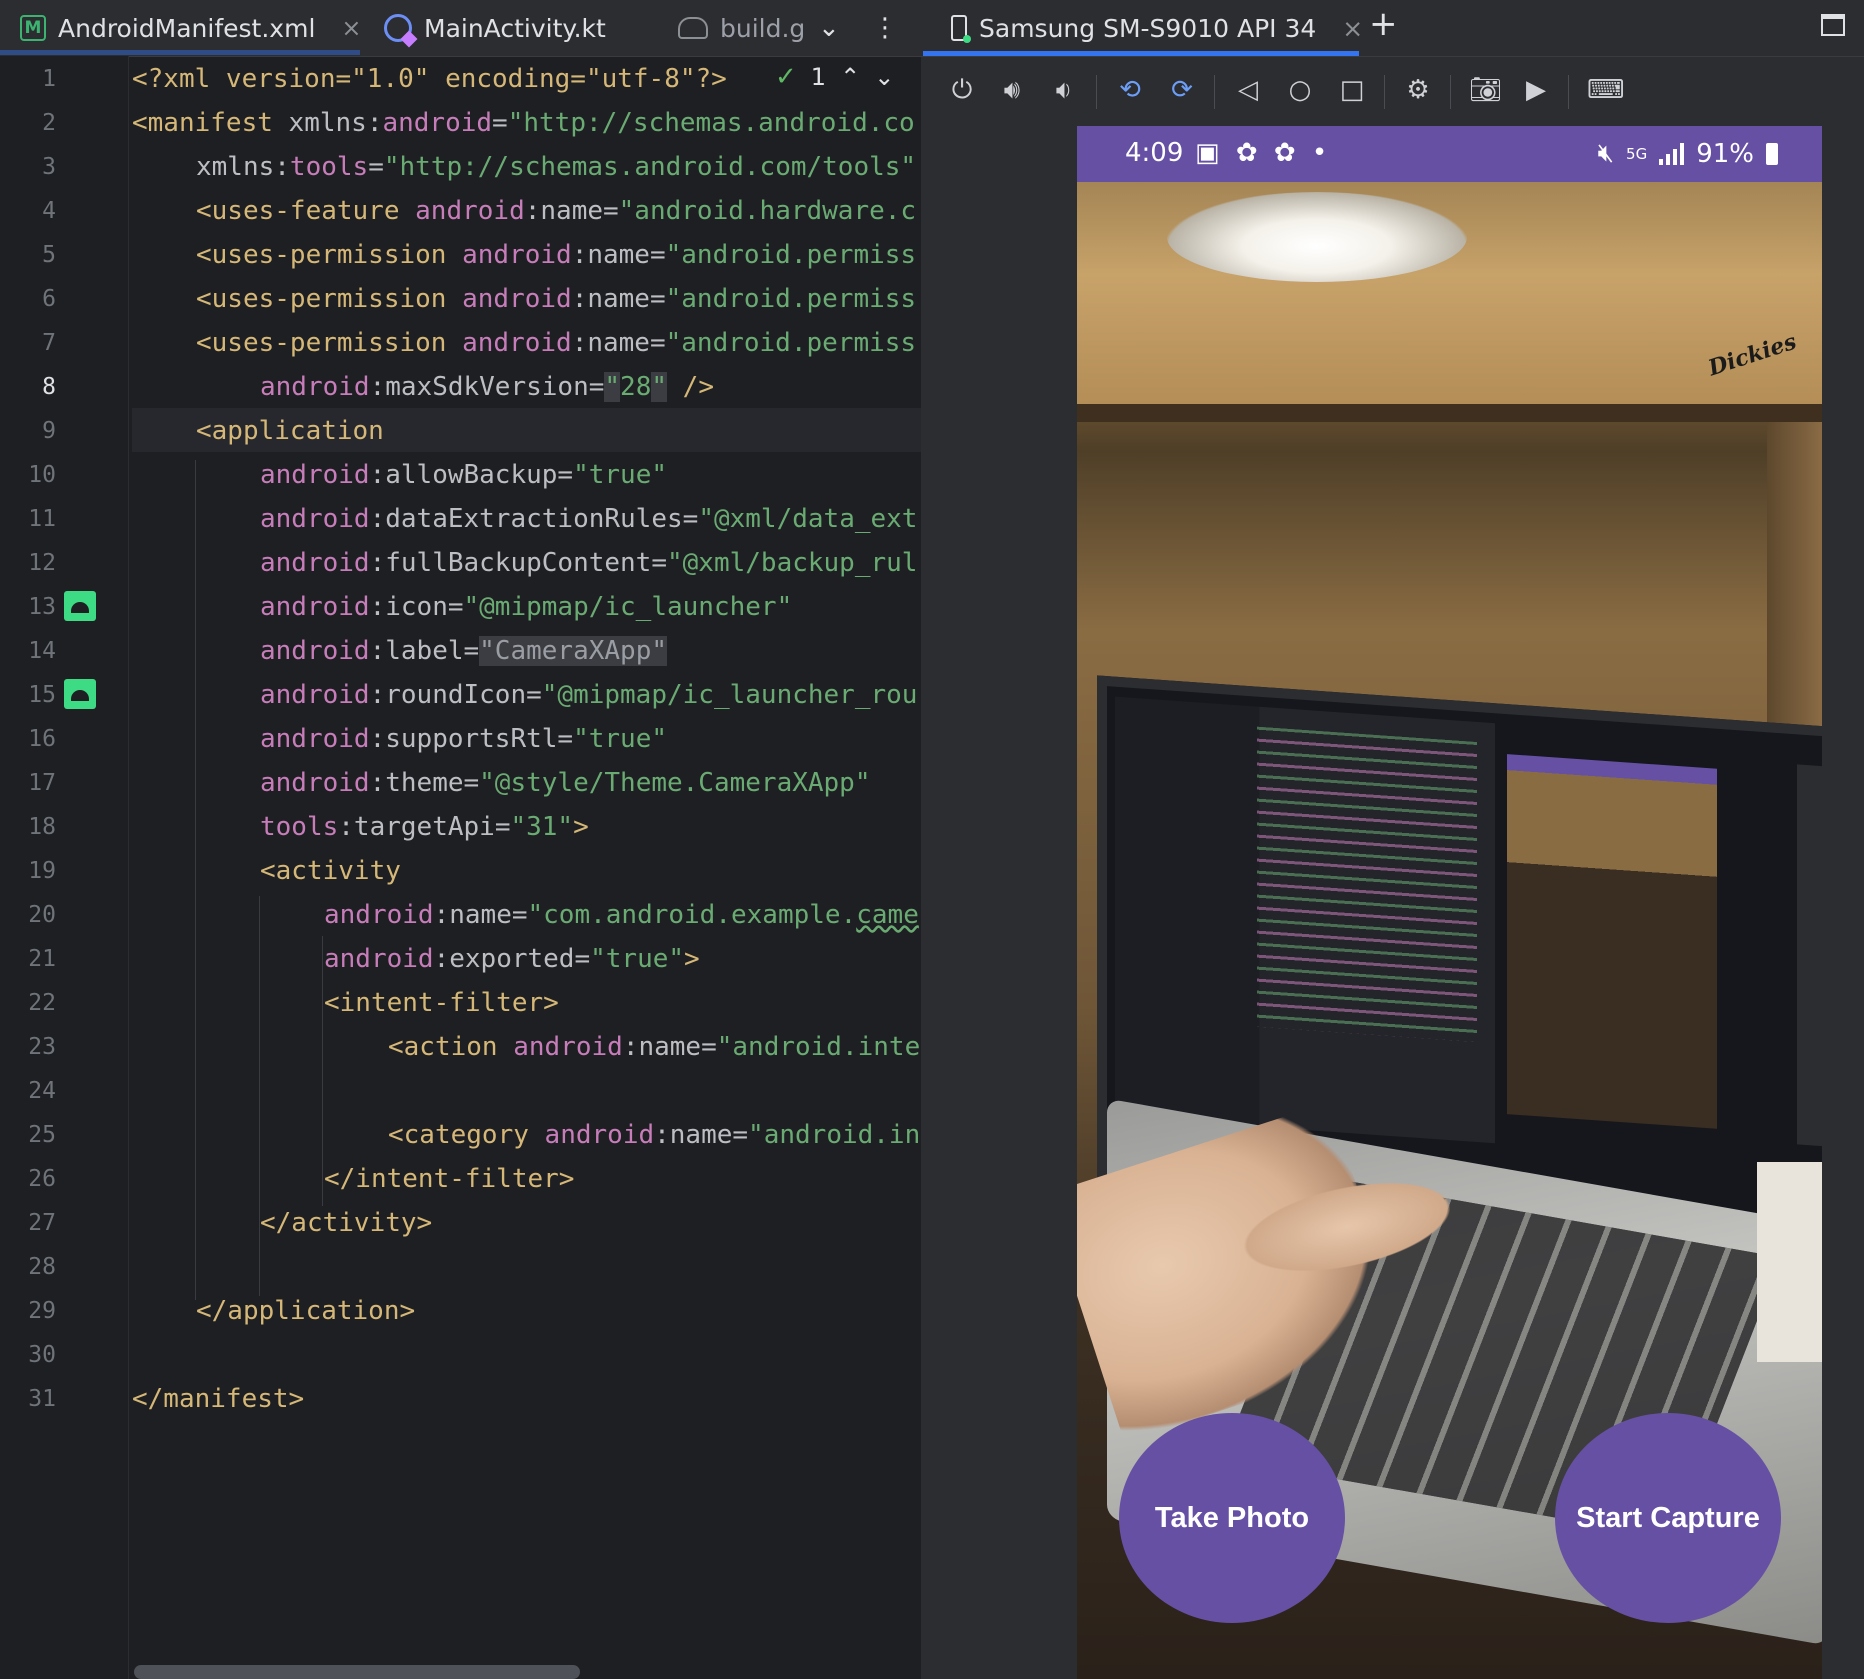 The image size is (1864, 1679). Describe the element at coordinates (42, 783) in the screenshot. I see `line-number: 17` at that location.